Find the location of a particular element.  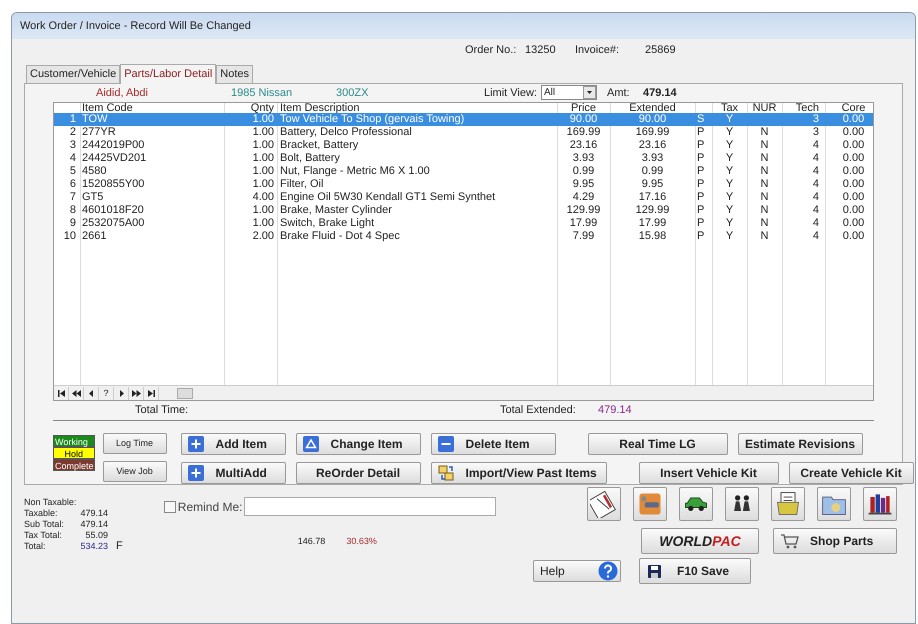

summary-value: 55.09 is located at coordinates (96, 535).